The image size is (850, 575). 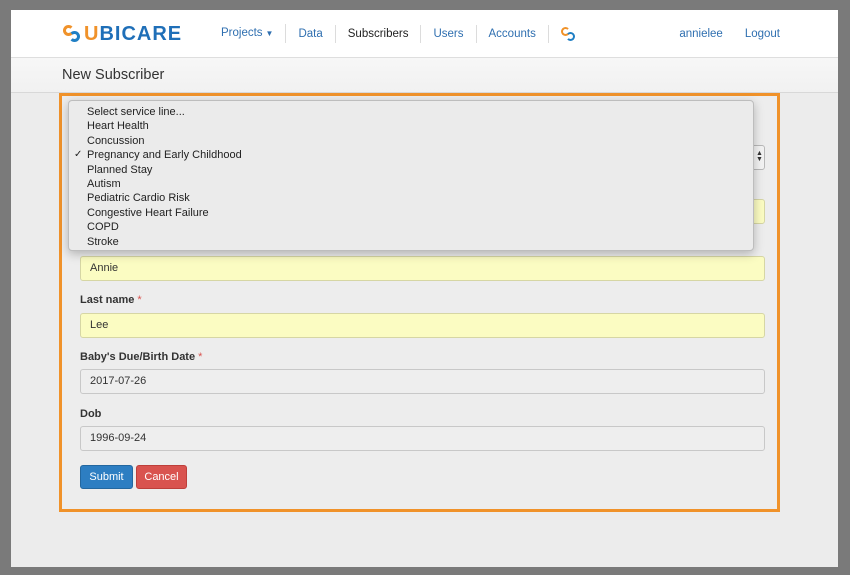 What do you see at coordinates (422, 325) in the screenshot?
I see `last-name-field: Lee` at bounding box center [422, 325].